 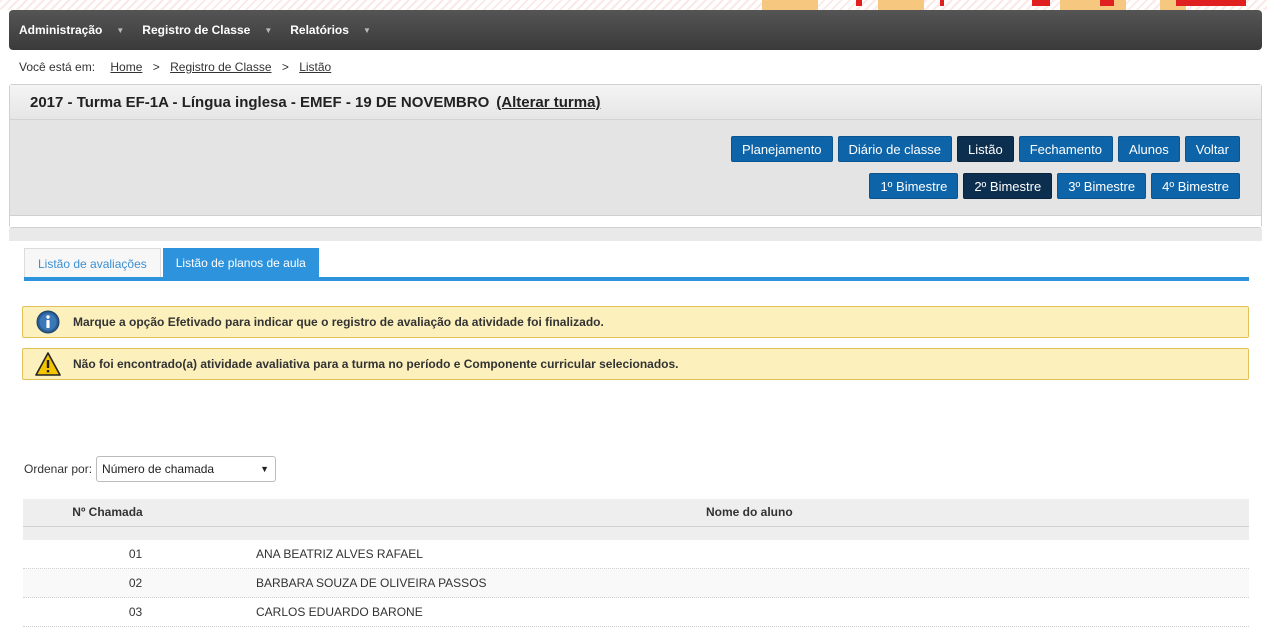 I want to click on breadcrumb-home: Home, so click(x=126, y=67).